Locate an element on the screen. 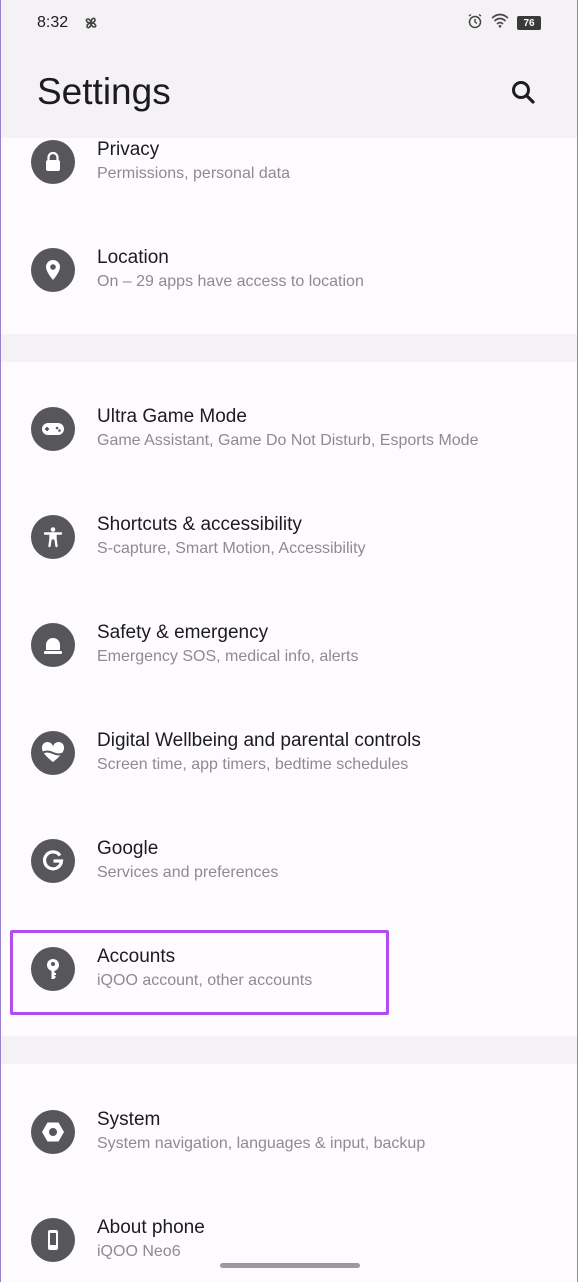 This screenshot has height=1282, width=578. emergency-light-icon is located at coordinates (53, 645).